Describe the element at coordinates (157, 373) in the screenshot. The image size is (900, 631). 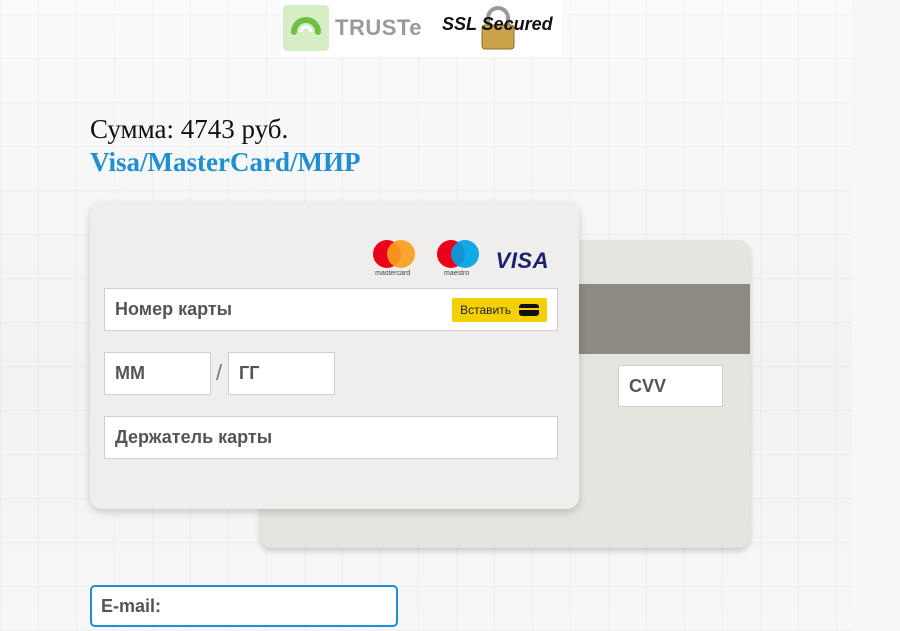
I see `expiry-month-input: ММ` at that location.